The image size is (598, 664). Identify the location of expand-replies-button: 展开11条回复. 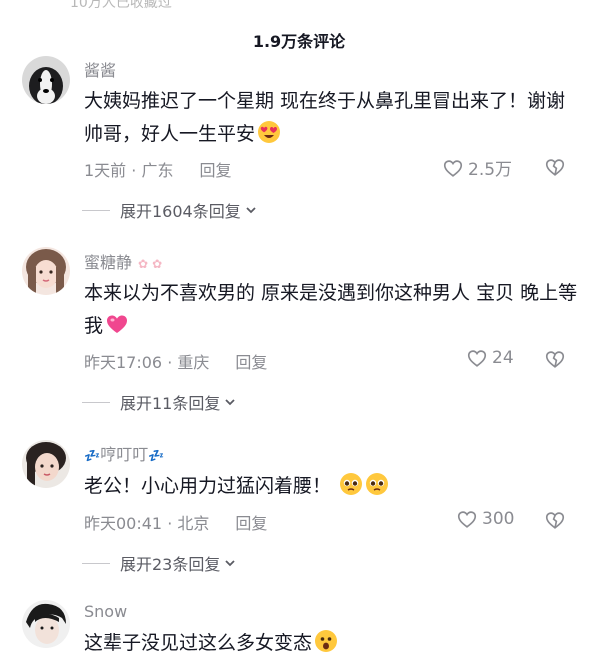
(159, 402).